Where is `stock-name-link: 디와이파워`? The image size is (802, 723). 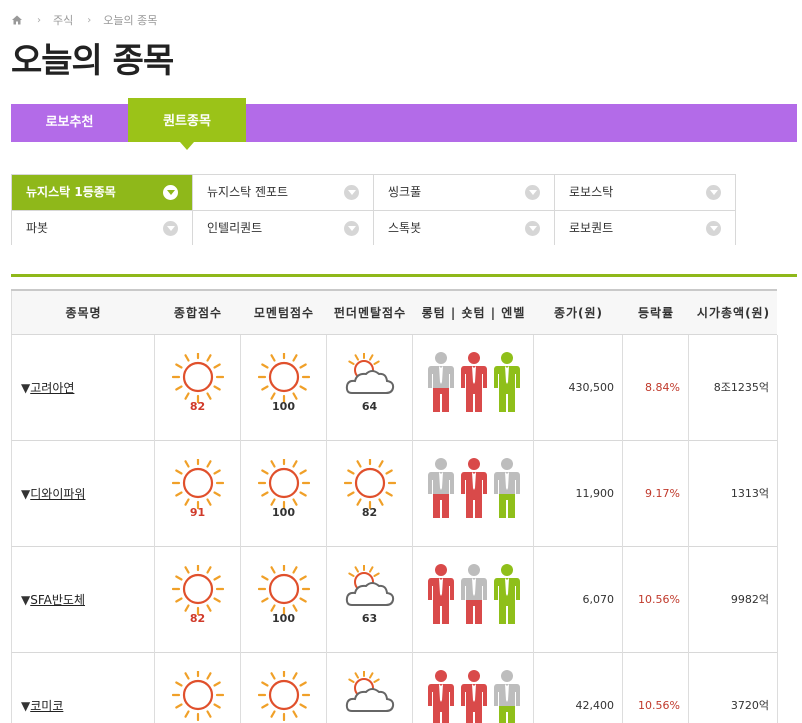
stock-name-link: 디와이파워 is located at coordinates (57, 494).